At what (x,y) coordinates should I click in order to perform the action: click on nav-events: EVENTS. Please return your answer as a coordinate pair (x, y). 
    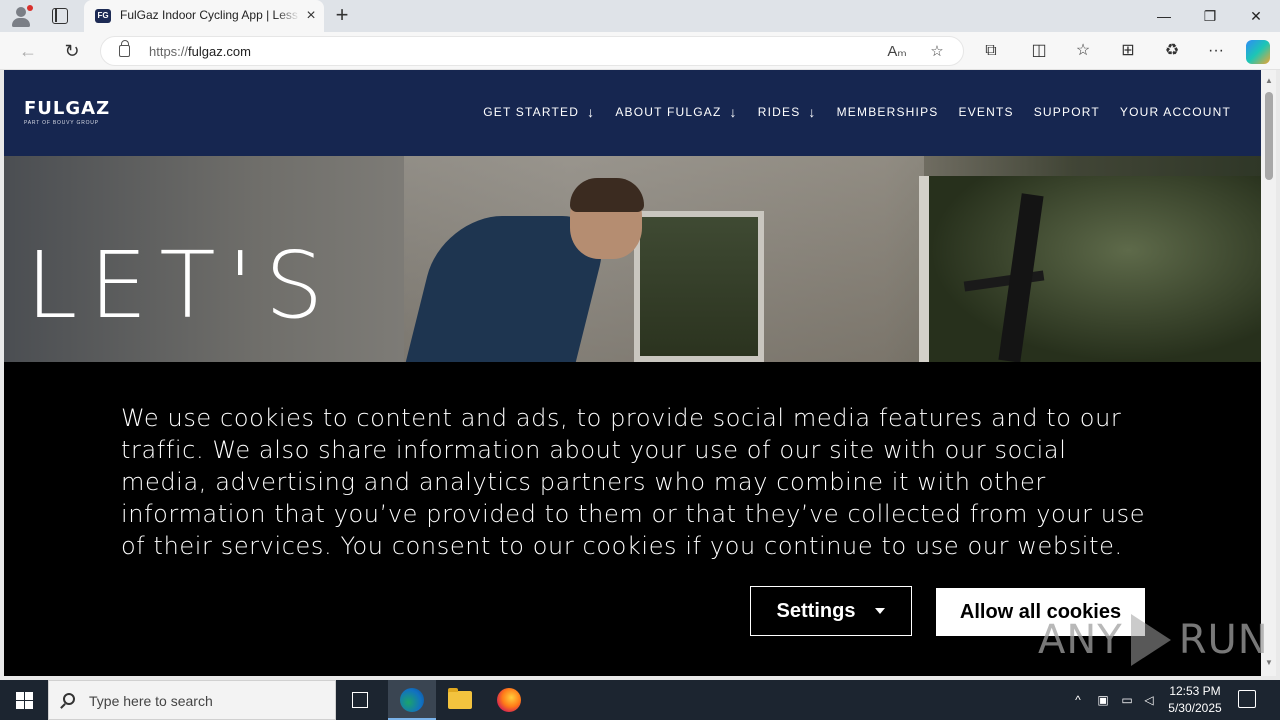
    Looking at the image, I should click on (986, 112).